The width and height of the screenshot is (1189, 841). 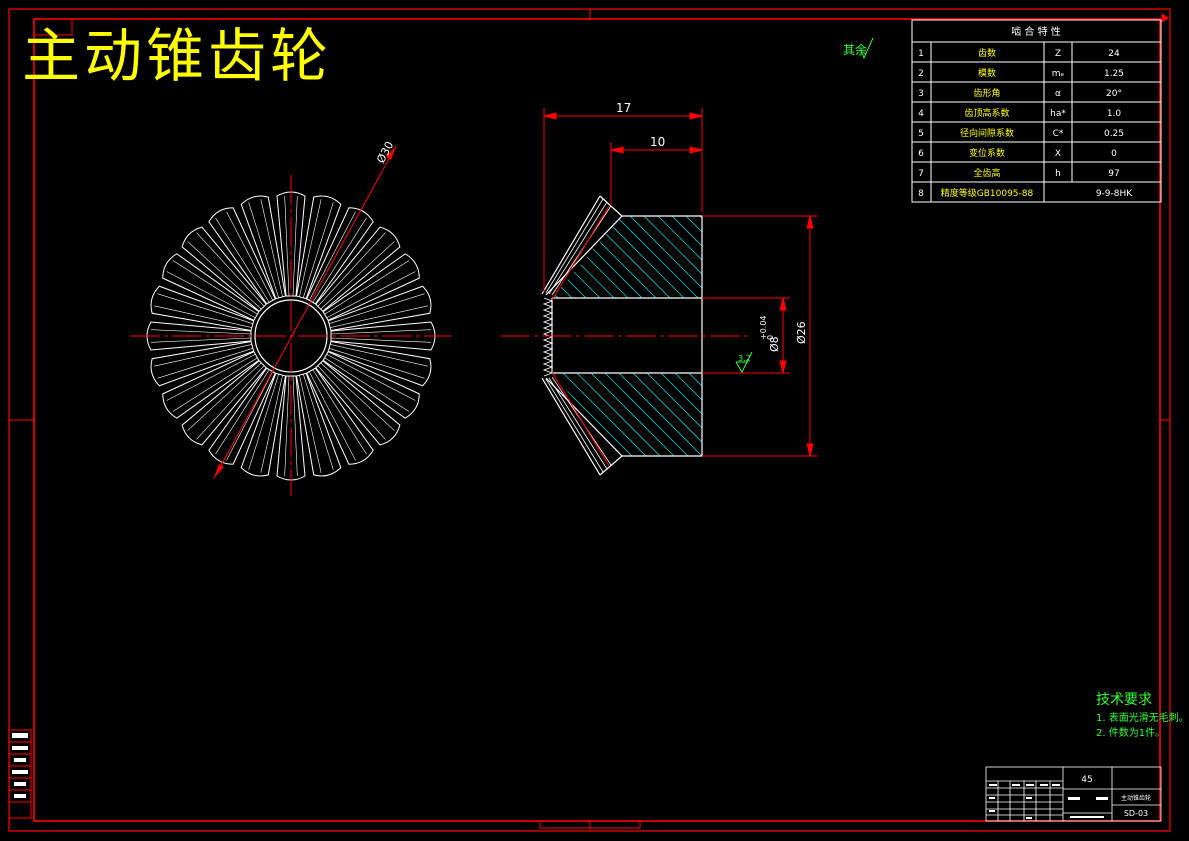 What do you see at coordinates (987, 153) in the screenshot?
I see `param-cell-name: 变位系数` at bounding box center [987, 153].